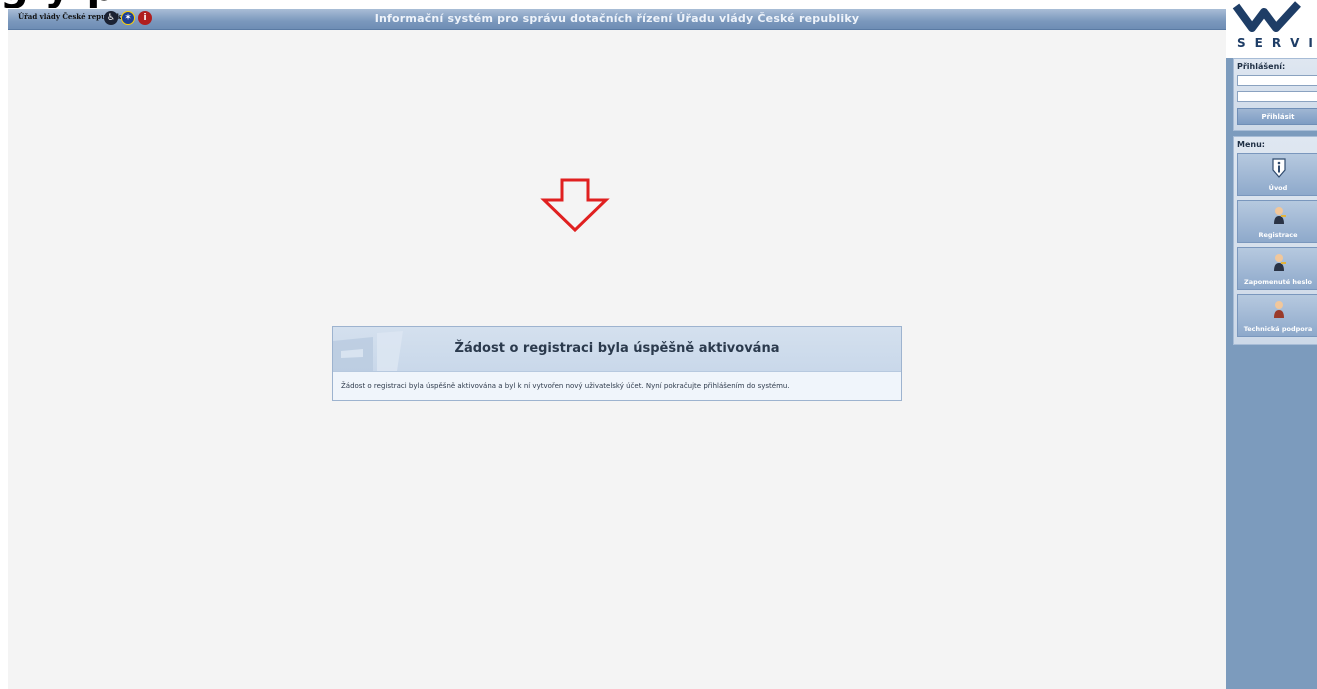 This screenshot has width=1317, height=689. What do you see at coordinates (1261, 66) in the screenshot?
I see `login-label: Přihlášení:` at bounding box center [1261, 66].